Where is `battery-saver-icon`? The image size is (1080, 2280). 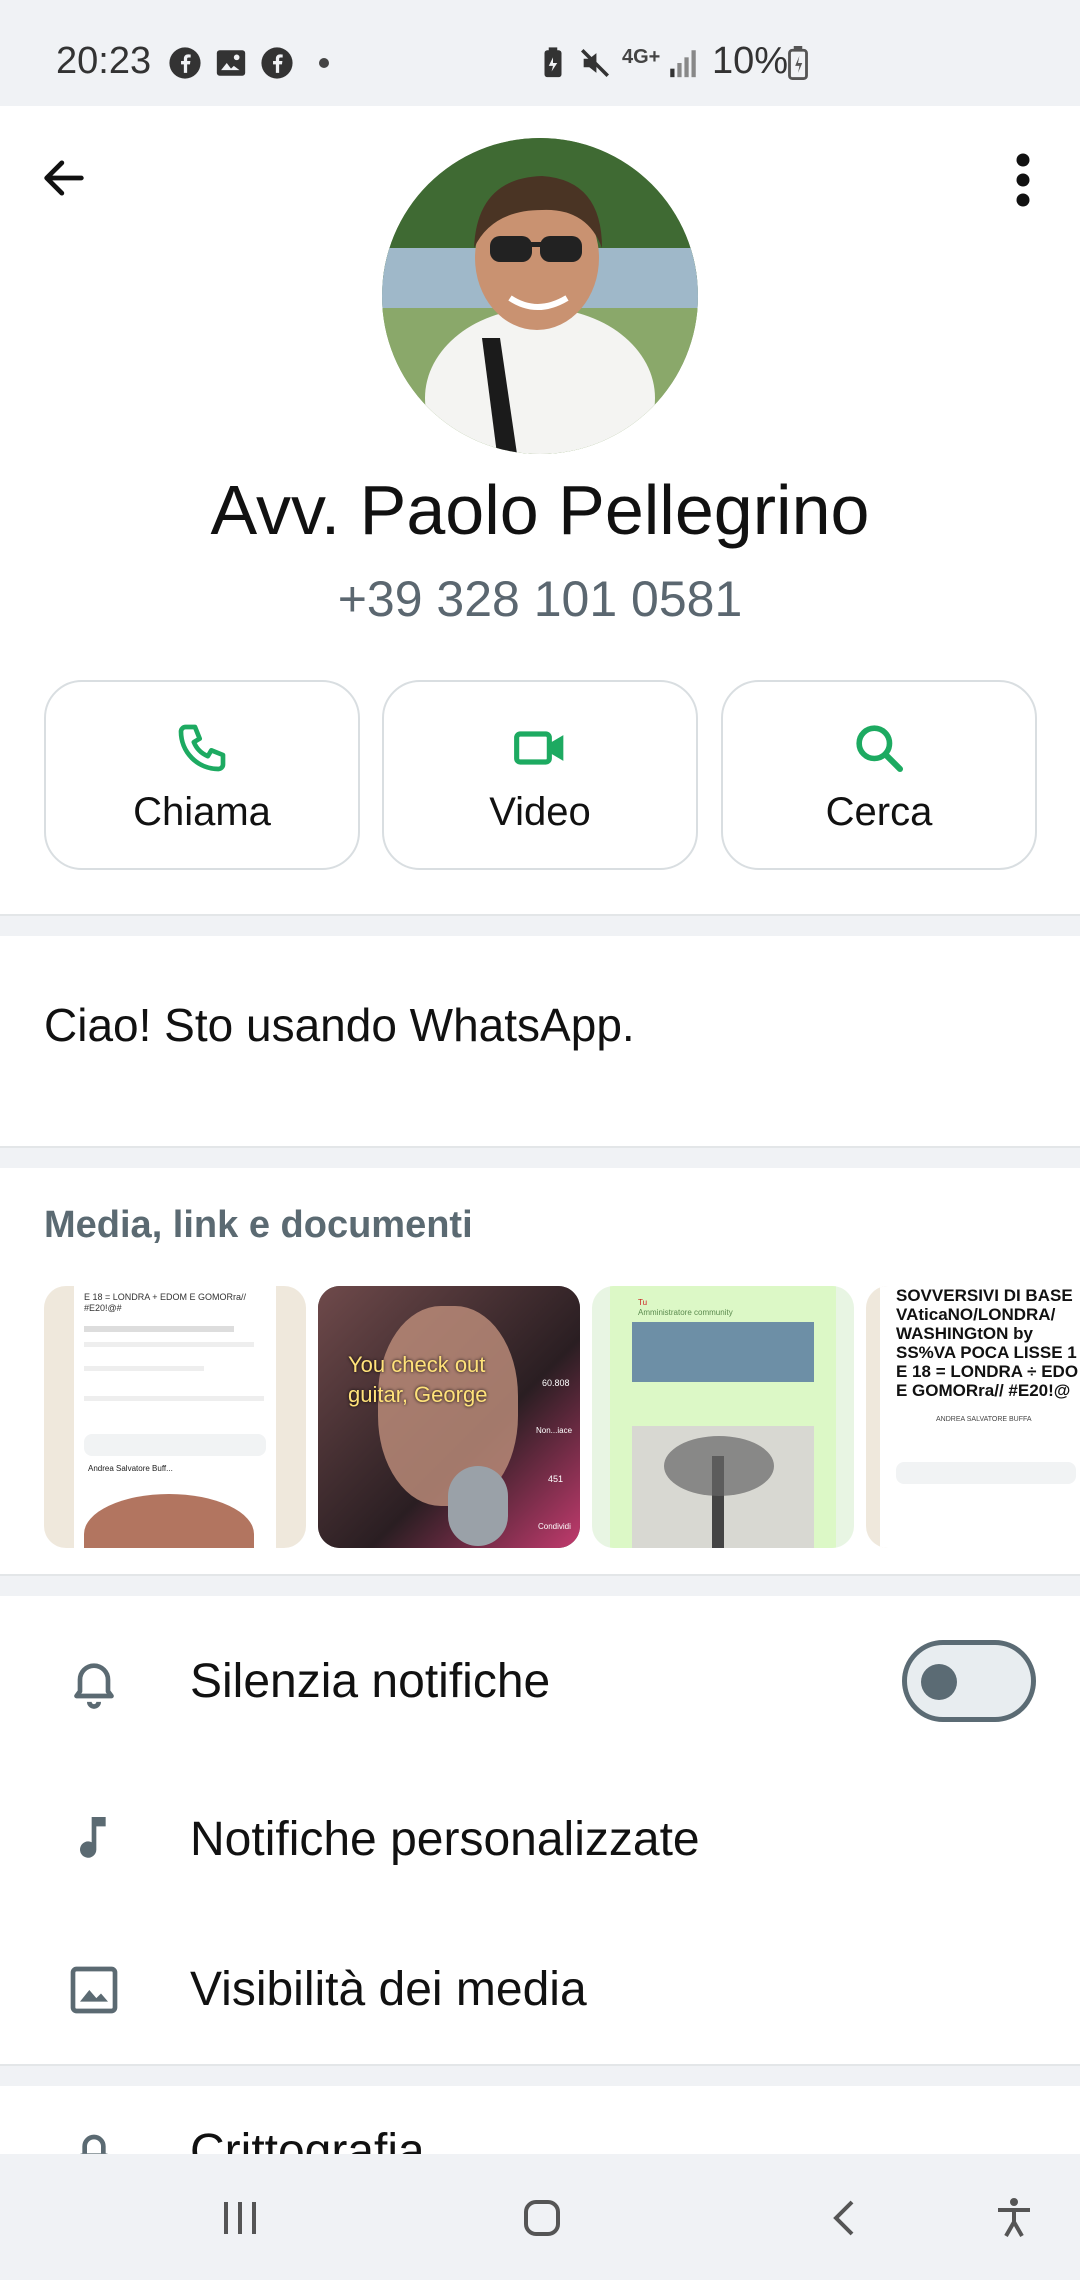 battery-saver-icon is located at coordinates (553, 62).